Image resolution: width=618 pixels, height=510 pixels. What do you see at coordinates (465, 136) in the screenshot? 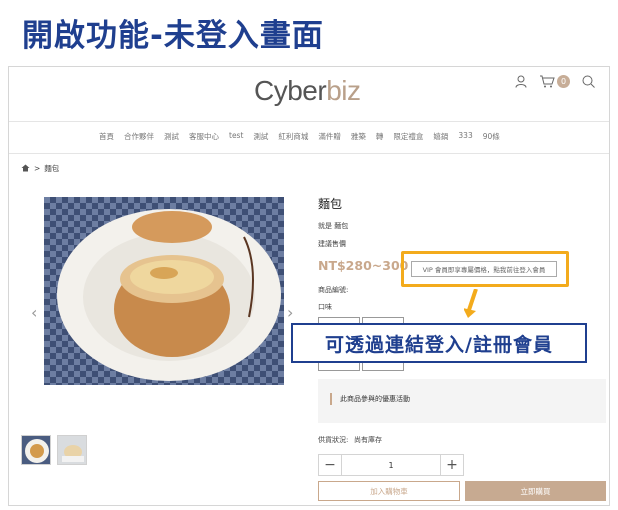
I see `nav-item: 333` at bounding box center [465, 136].